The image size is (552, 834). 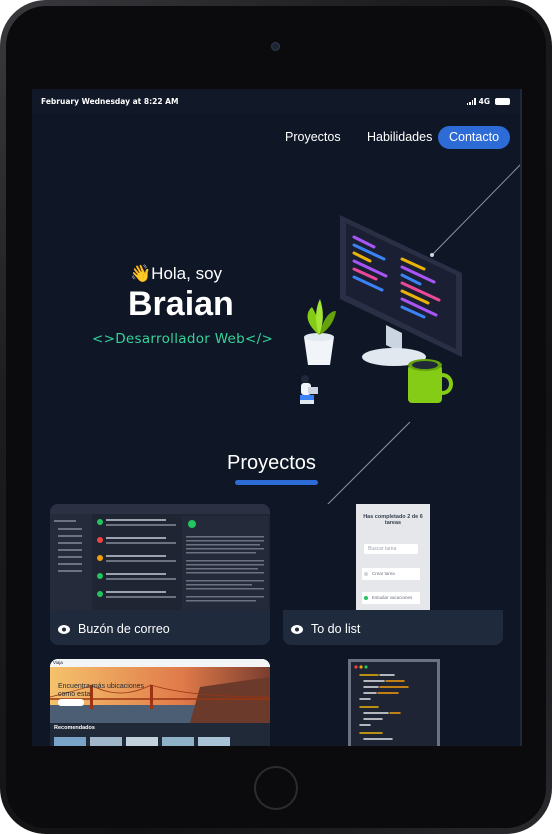 What do you see at coordinates (271, 463) in the screenshot?
I see `projects-title: Proyectos` at bounding box center [271, 463].